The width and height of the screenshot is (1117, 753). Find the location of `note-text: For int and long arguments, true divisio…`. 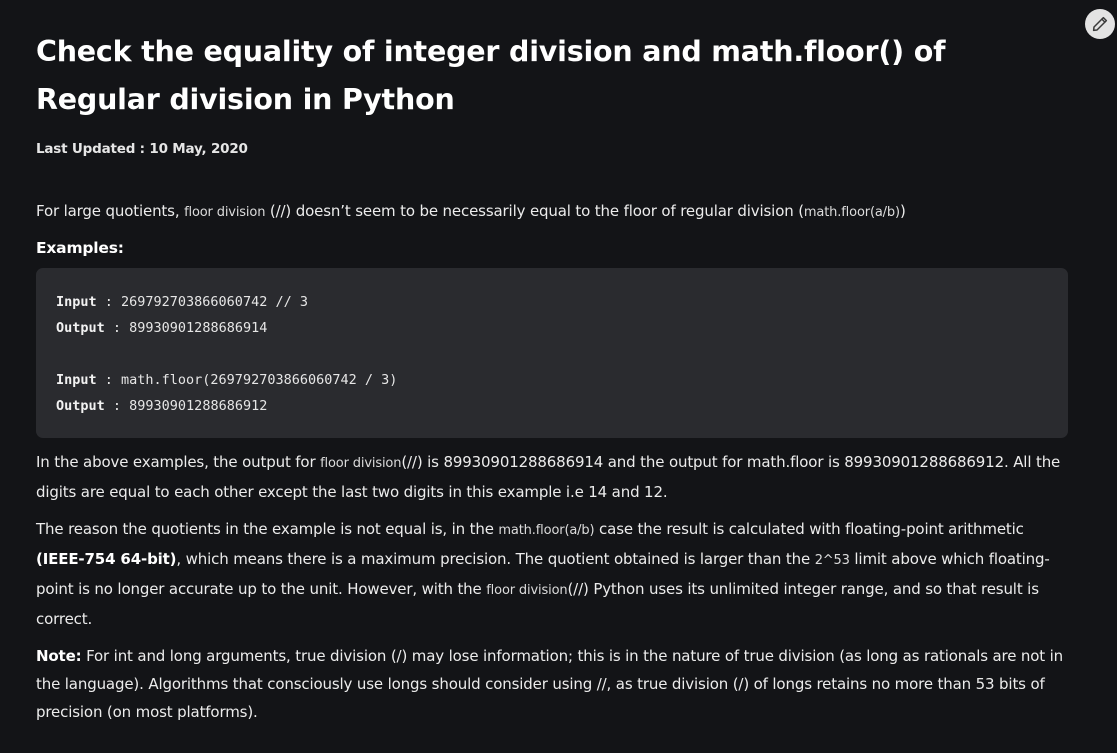

note-text: For int and long arguments, true divisio… is located at coordinates (550, 684).